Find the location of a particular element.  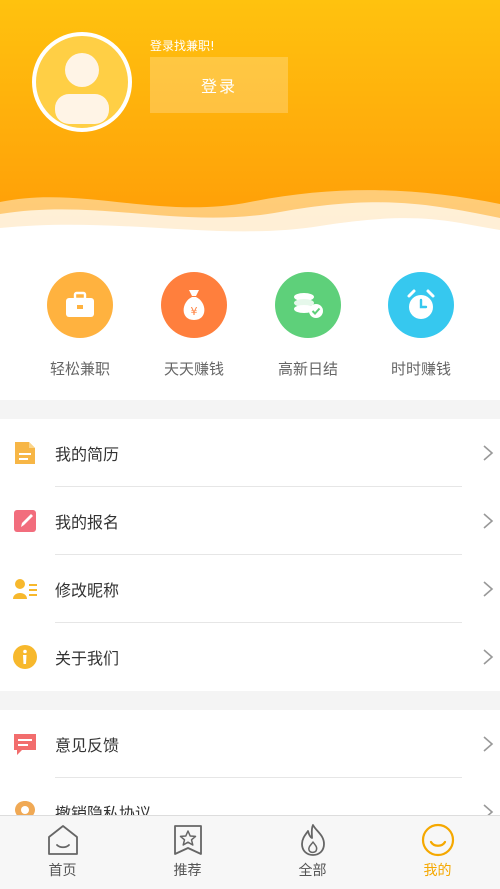

document-icon is located at coordinates (25, 453).